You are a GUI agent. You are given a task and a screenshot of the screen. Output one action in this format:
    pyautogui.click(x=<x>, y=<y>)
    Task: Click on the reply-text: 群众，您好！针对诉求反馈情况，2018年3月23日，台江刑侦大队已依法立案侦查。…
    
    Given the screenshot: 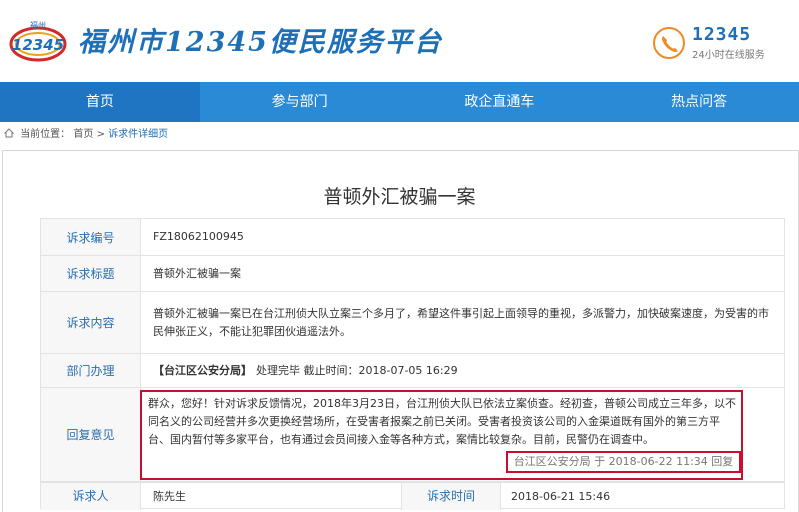 What is the action you would take?
    pyautogui.click(x=442, y=421)
    